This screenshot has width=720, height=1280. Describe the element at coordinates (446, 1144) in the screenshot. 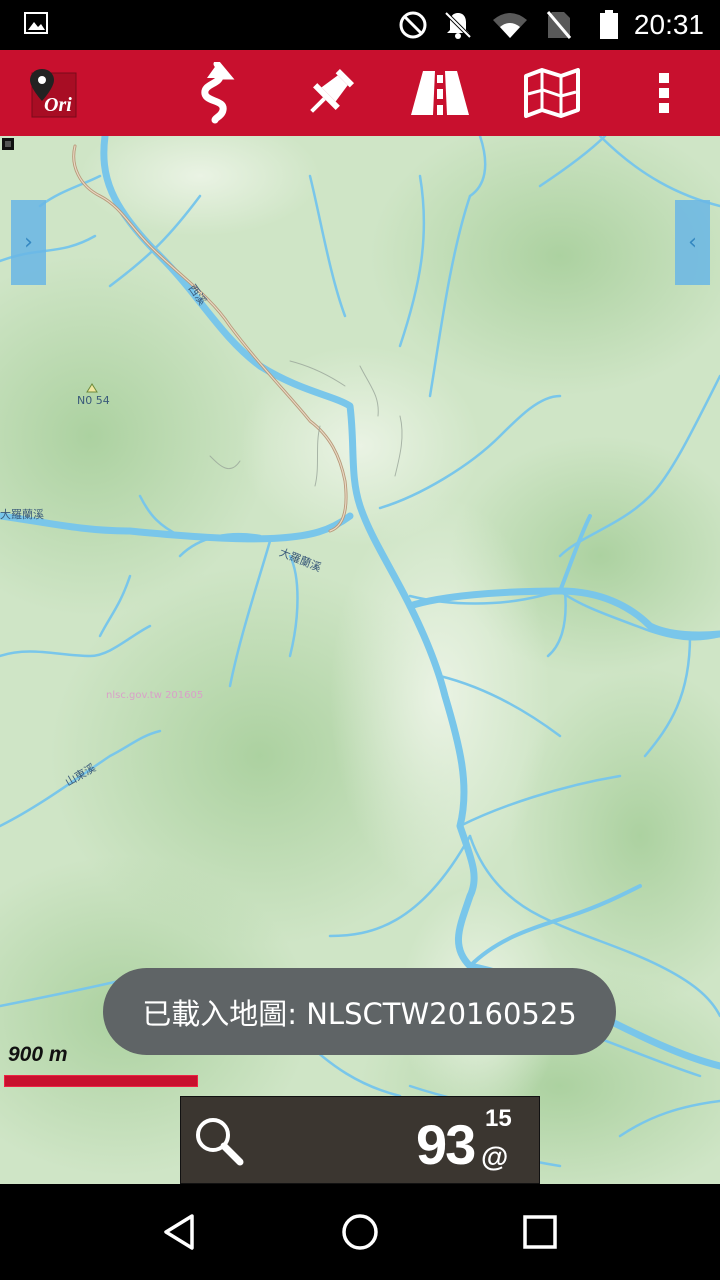

I see `result-count: 93` at that location.